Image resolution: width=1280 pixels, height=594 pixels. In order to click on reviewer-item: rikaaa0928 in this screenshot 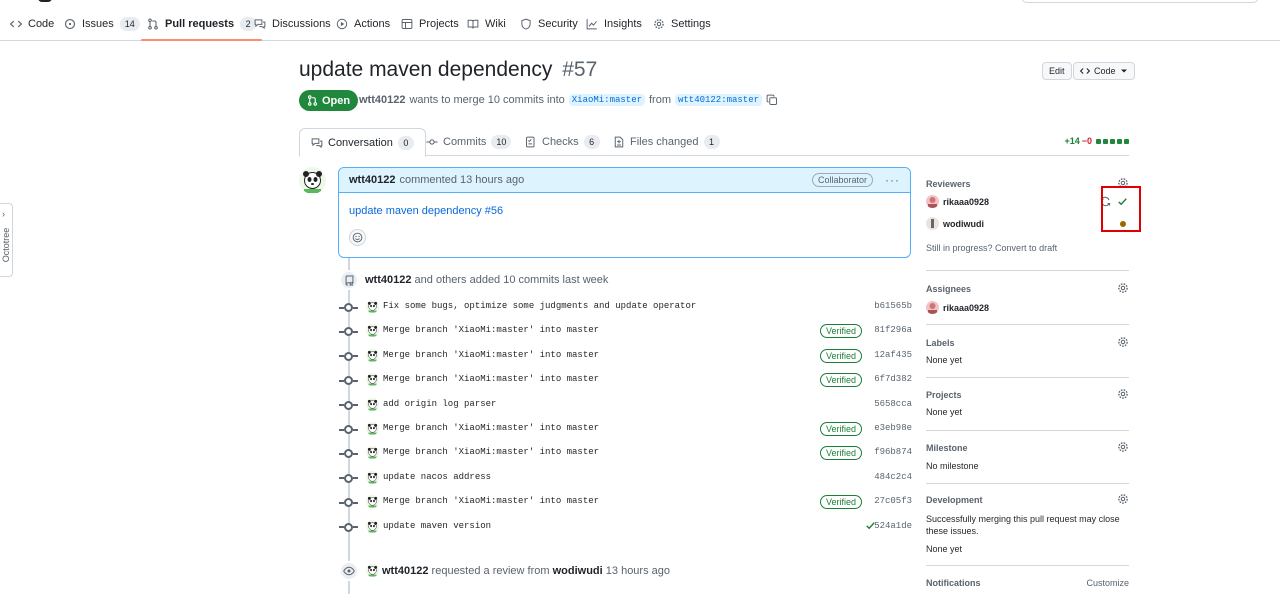, I will do `click(957, 201)`.